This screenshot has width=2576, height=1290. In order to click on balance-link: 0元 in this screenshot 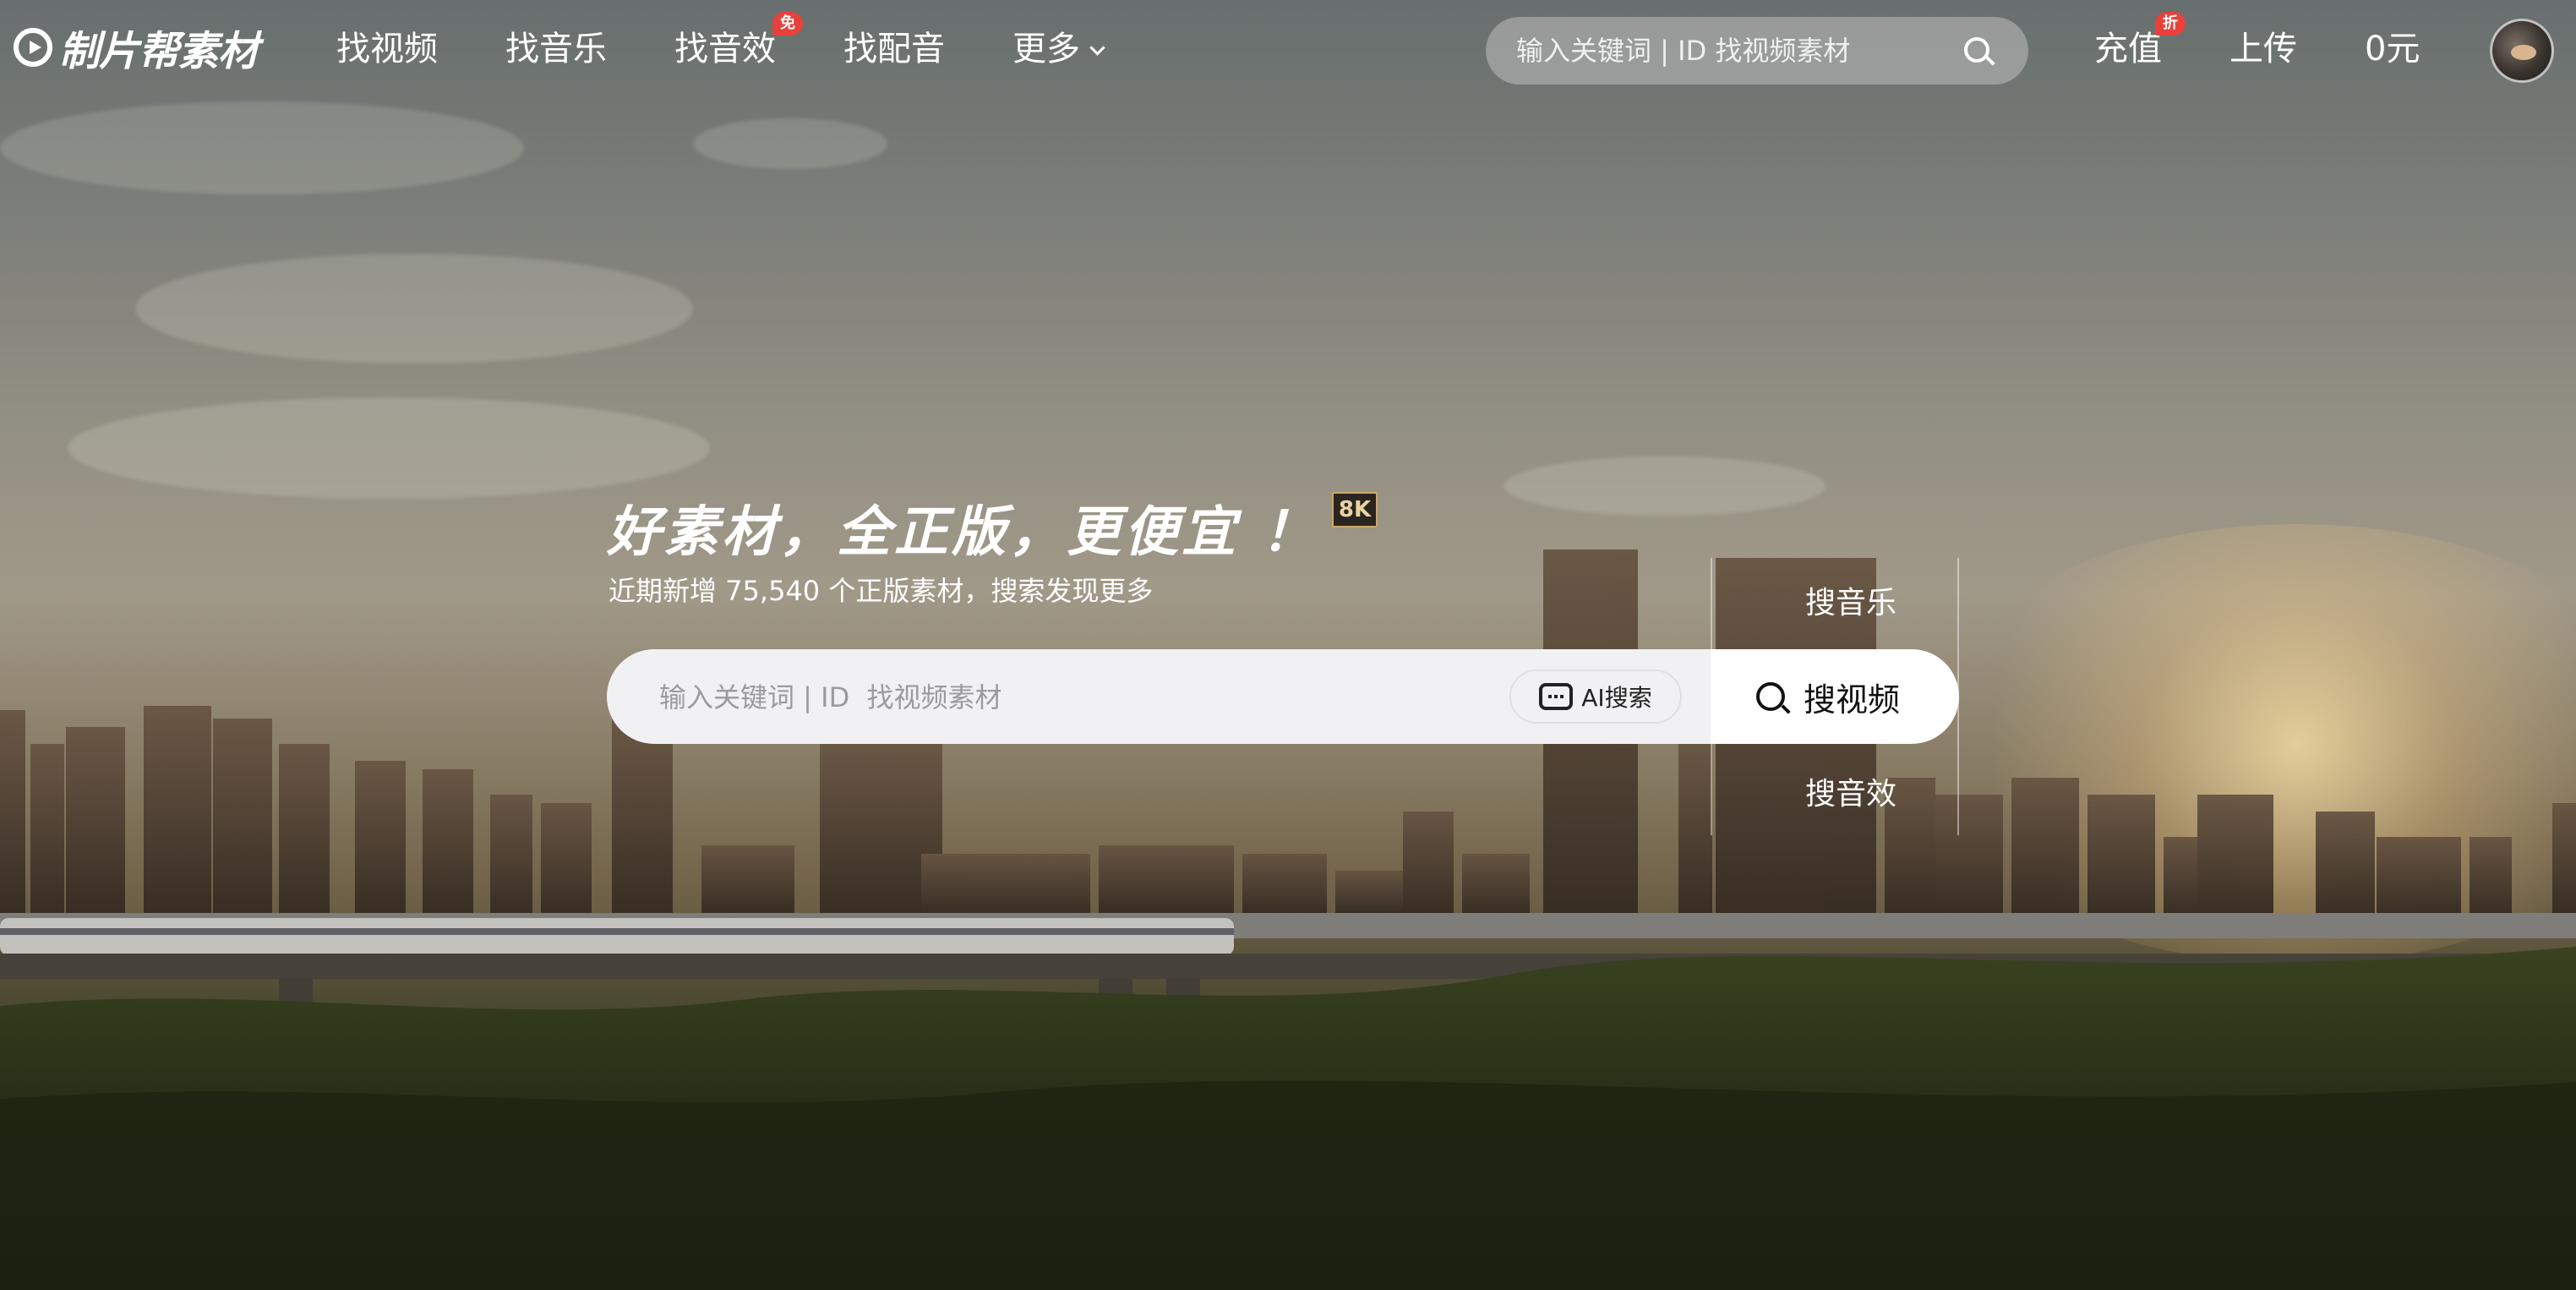, I will do `click(2392, 49)`.